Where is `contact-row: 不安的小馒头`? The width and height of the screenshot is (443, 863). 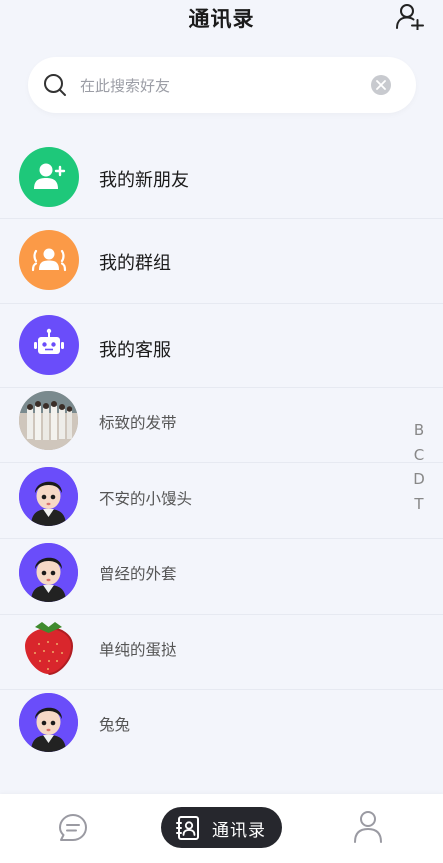 contact-row: 不安的小馒头 is located at coordinates (221, 501).